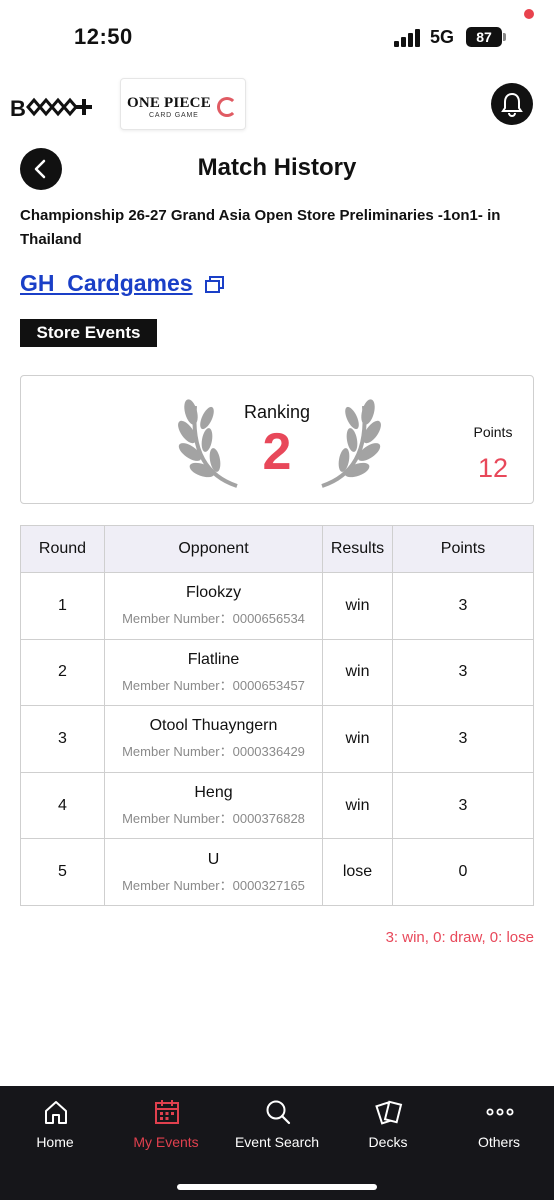  I want to click on status-bar: 12:50 5G 87, so click(277, 37).